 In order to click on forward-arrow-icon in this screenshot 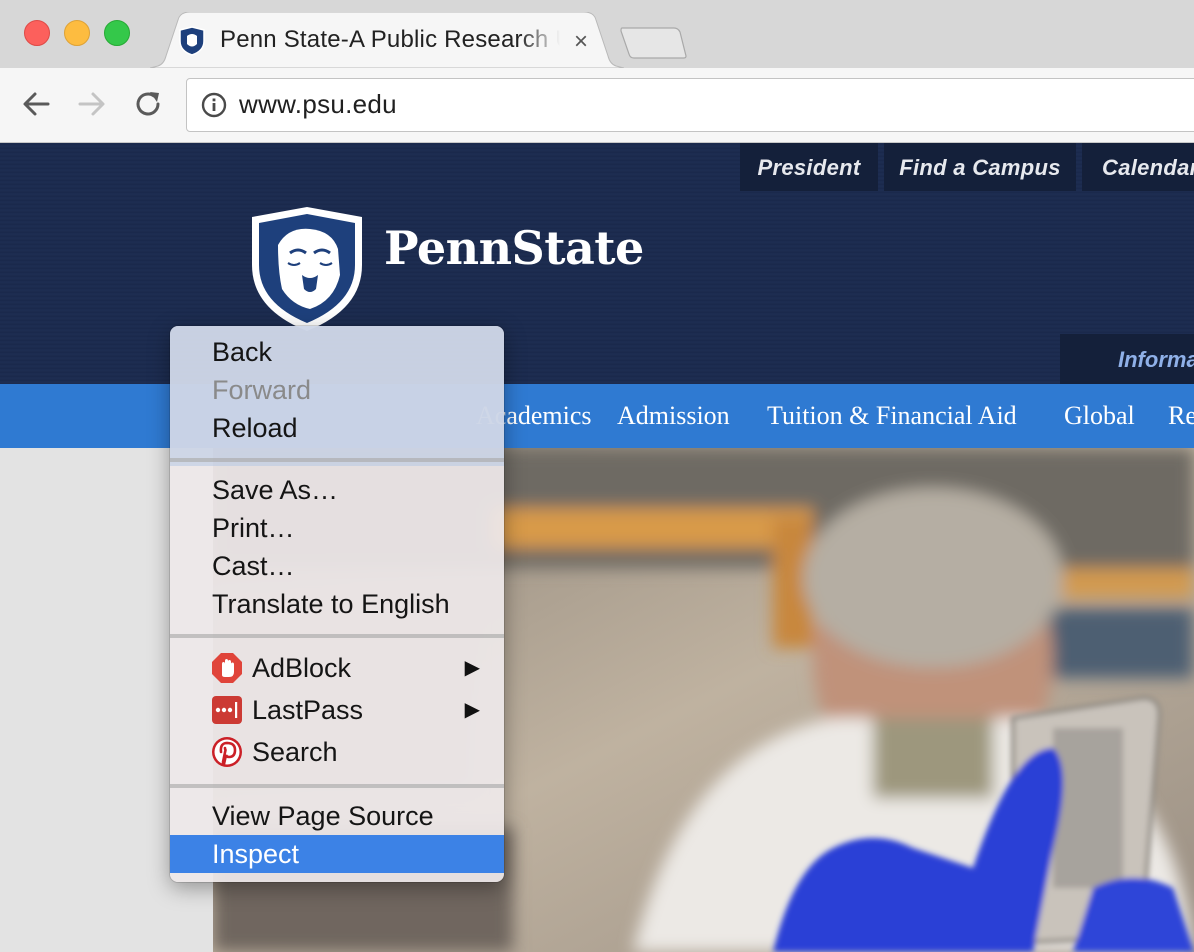, I will do `click(92, 104)`.